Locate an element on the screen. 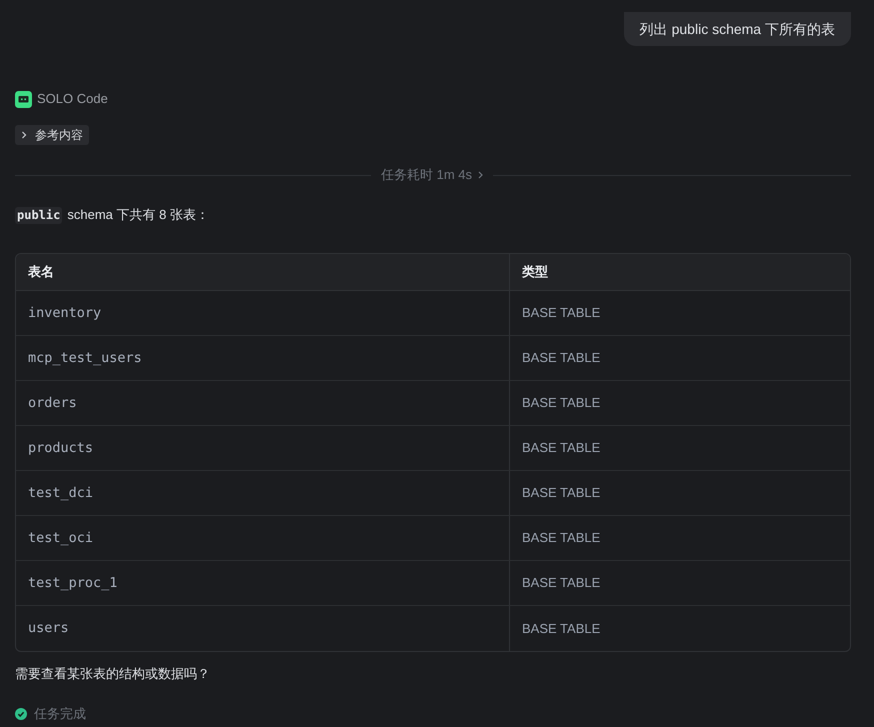 Image resolution: width=874 pixels, height=727 pixels. references-toggle: 参考内容 is located at coordinates (52, 135).